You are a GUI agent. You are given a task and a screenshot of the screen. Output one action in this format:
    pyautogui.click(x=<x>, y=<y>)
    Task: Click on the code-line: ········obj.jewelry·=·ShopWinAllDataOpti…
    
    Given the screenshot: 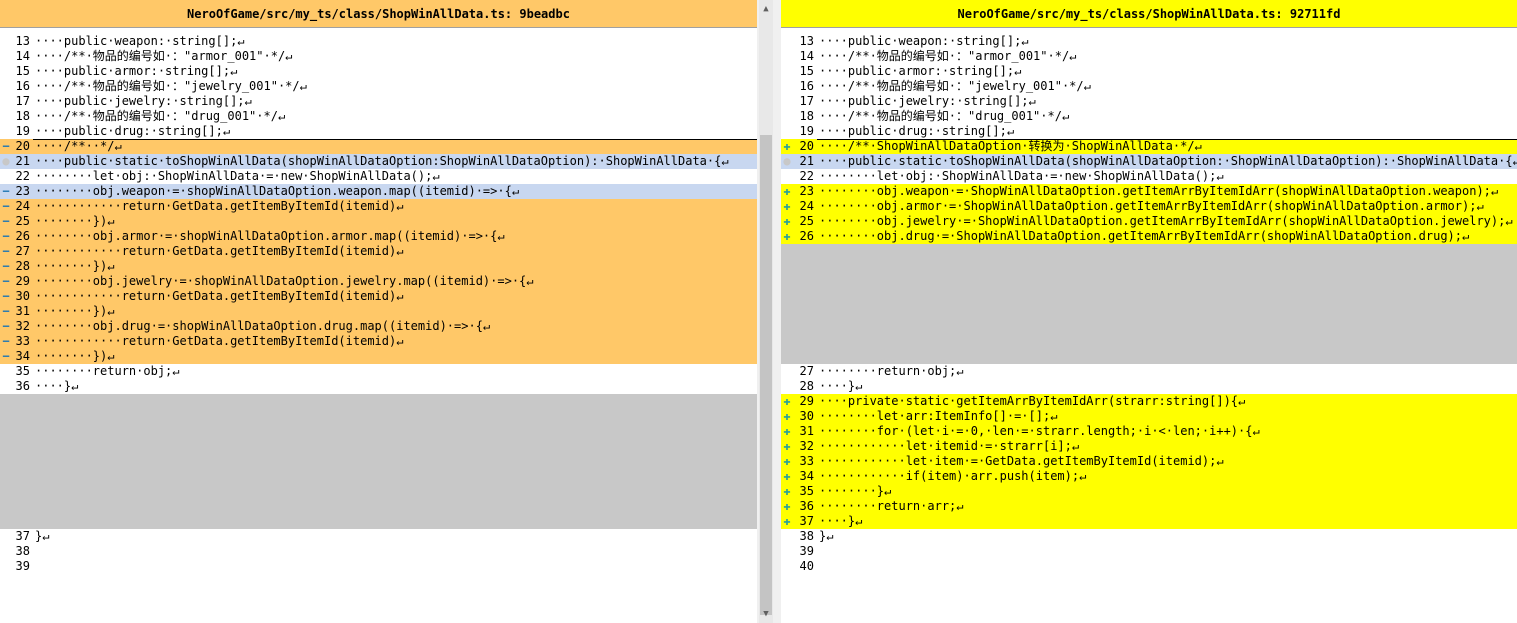 What is the action you would take?
    pyautogui.click(x=1167, y=221)
    